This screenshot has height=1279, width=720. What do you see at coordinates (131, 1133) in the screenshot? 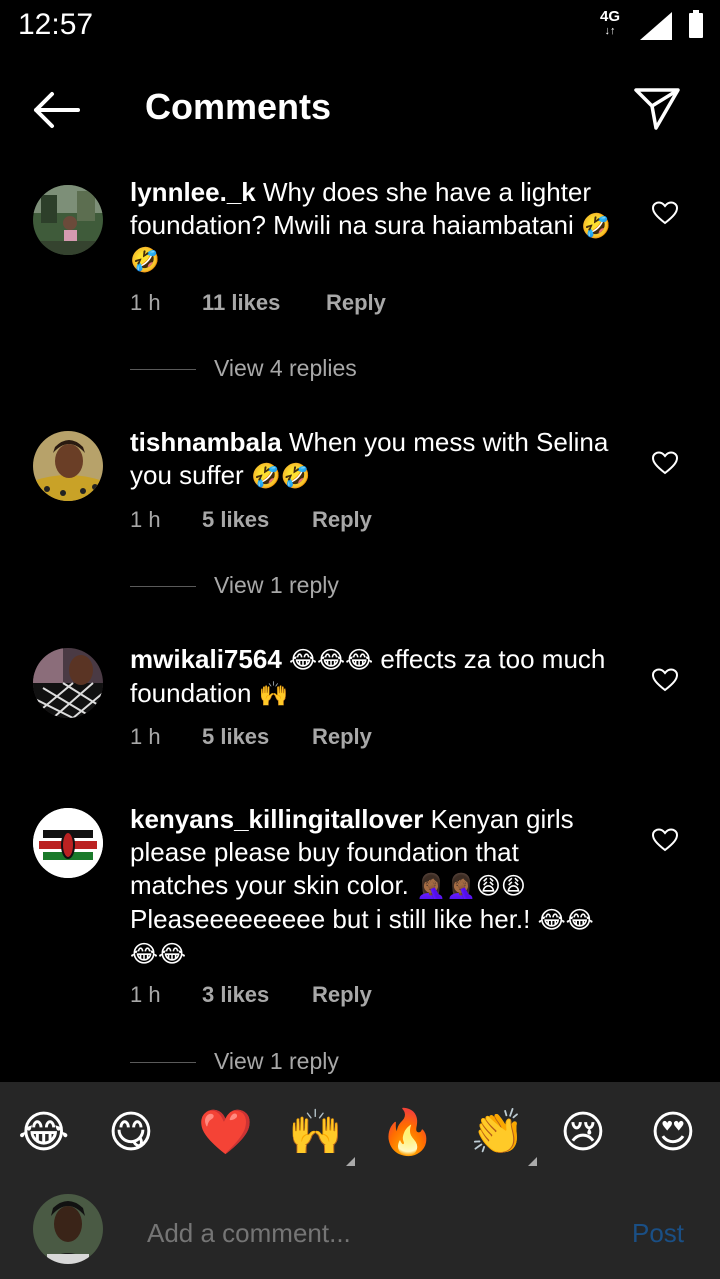
I see `emoji-yum: 😋` at bounding box center [131, 1133].